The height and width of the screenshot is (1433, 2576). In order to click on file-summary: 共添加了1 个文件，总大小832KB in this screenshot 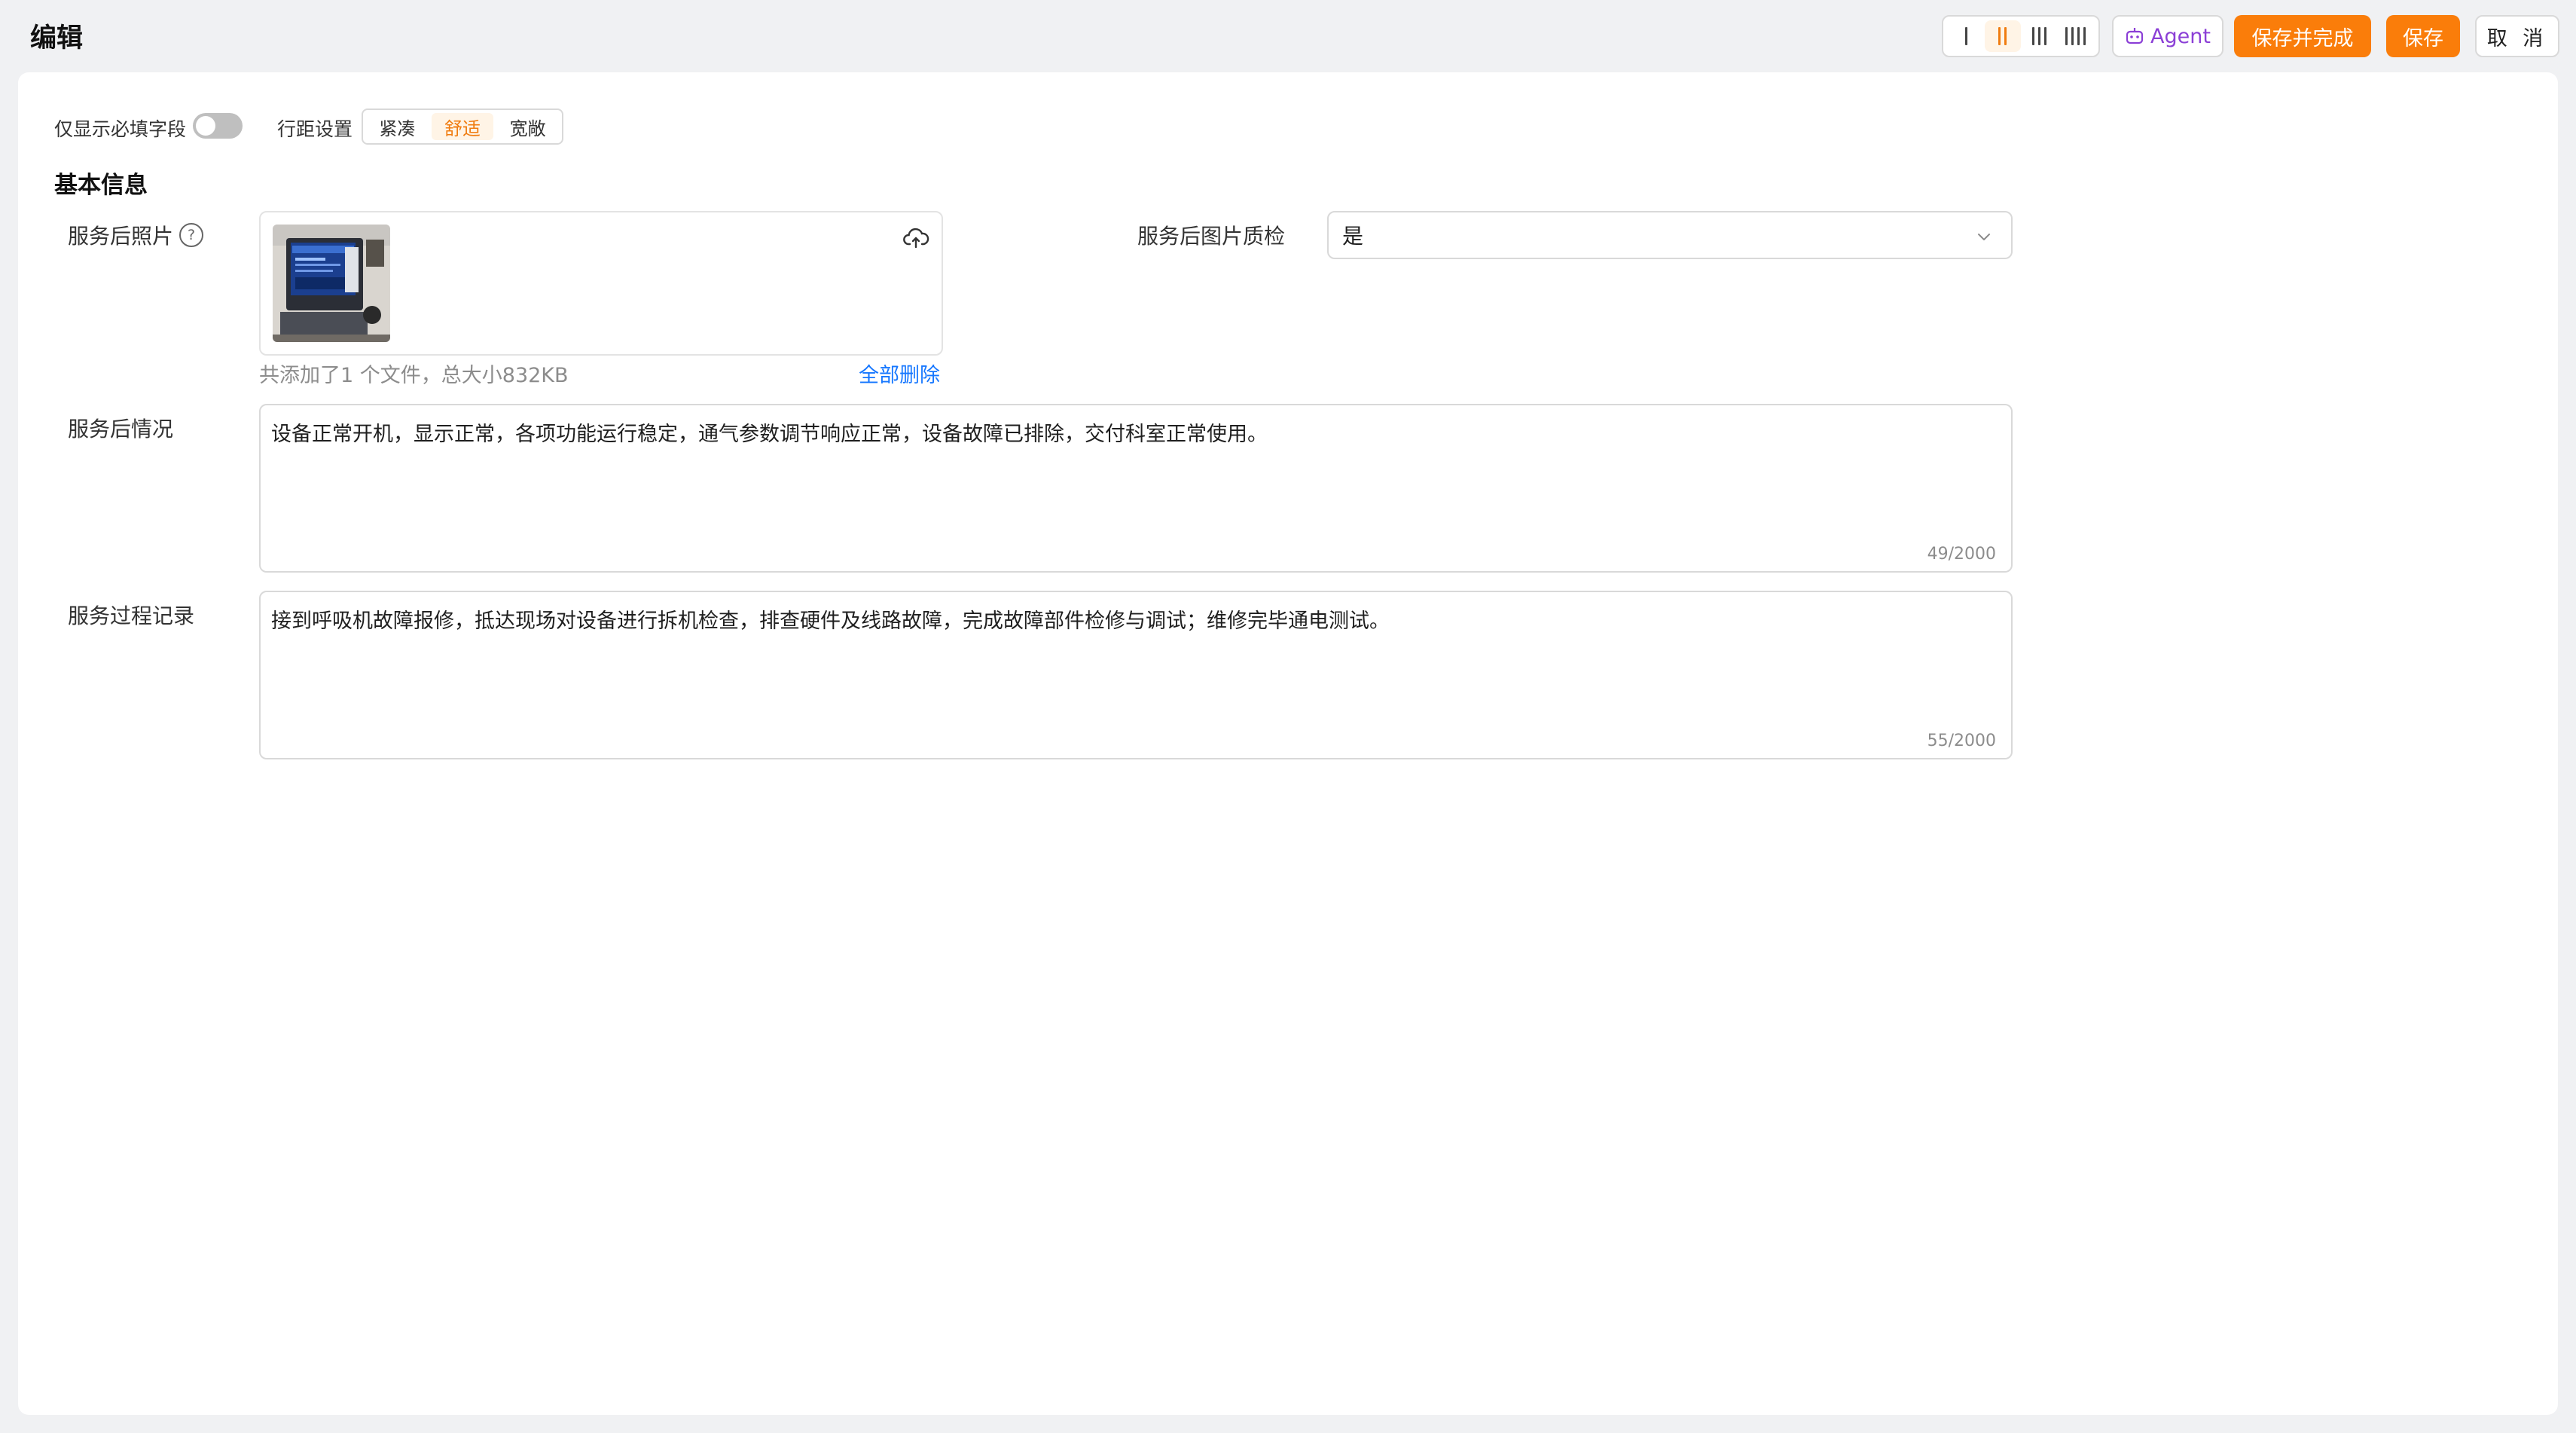, I will do `click(414, 375)`.